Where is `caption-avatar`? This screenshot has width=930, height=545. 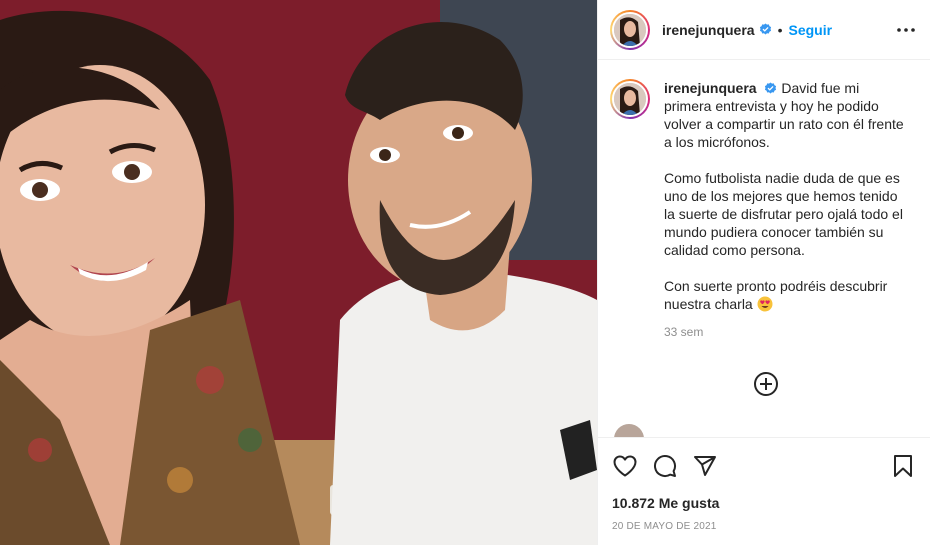
caption-avatar is located at coordinates (630, 99).